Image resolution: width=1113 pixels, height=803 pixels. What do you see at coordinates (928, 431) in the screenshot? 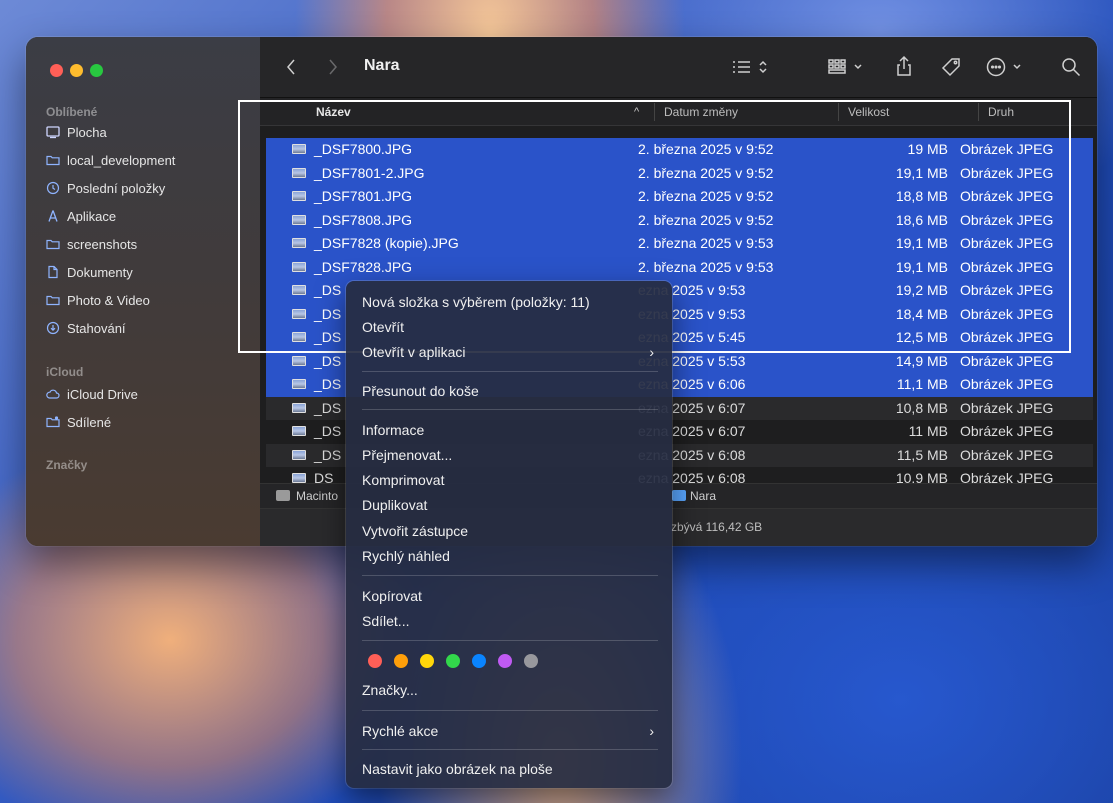
I see `file-size: 11 MB` at bounding box center [928, 431].